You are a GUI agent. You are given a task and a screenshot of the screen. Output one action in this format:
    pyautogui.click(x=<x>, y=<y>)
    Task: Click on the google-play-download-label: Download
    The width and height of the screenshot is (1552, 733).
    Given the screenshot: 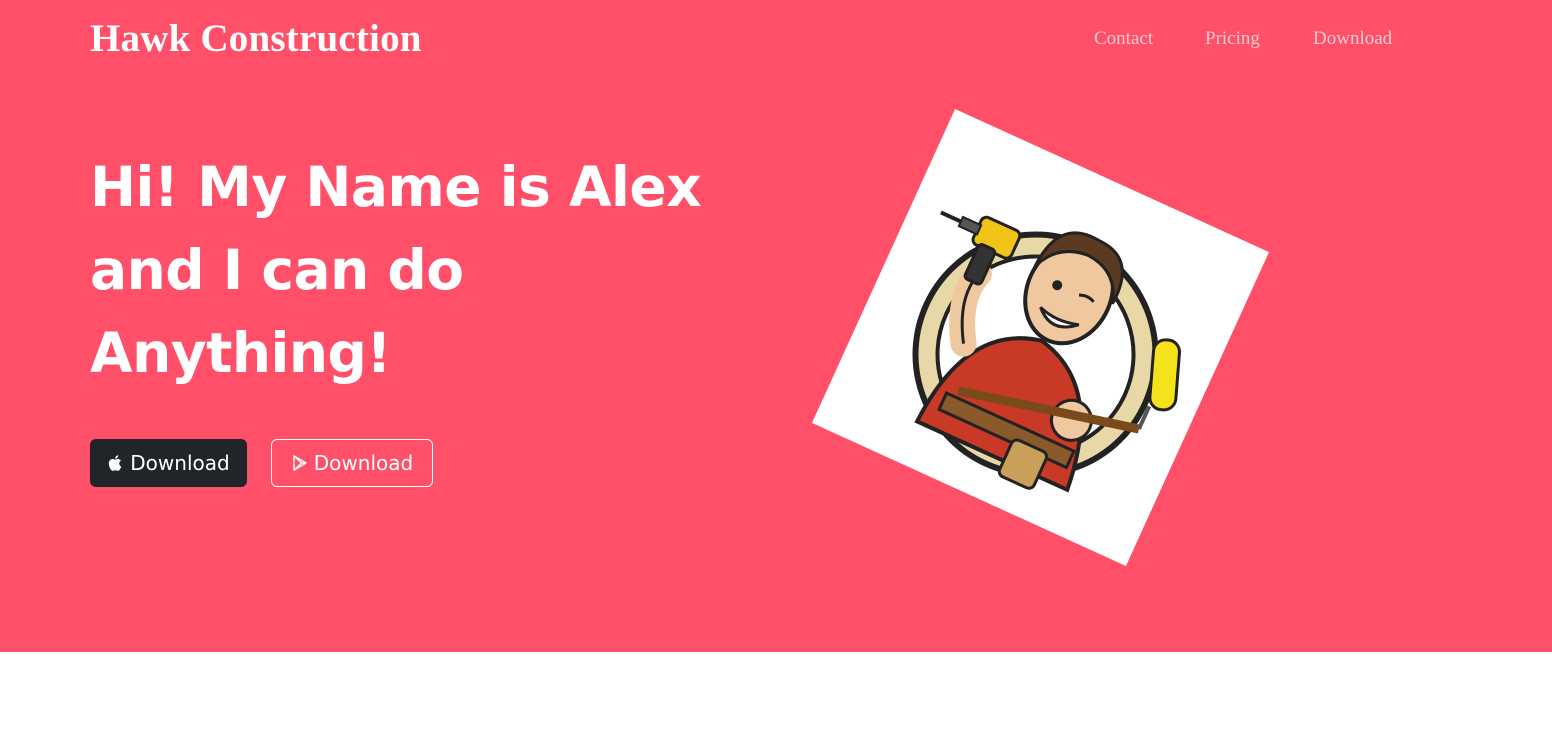 What is the action you would take?
    pyautogui.click(x=363, y=463)
    